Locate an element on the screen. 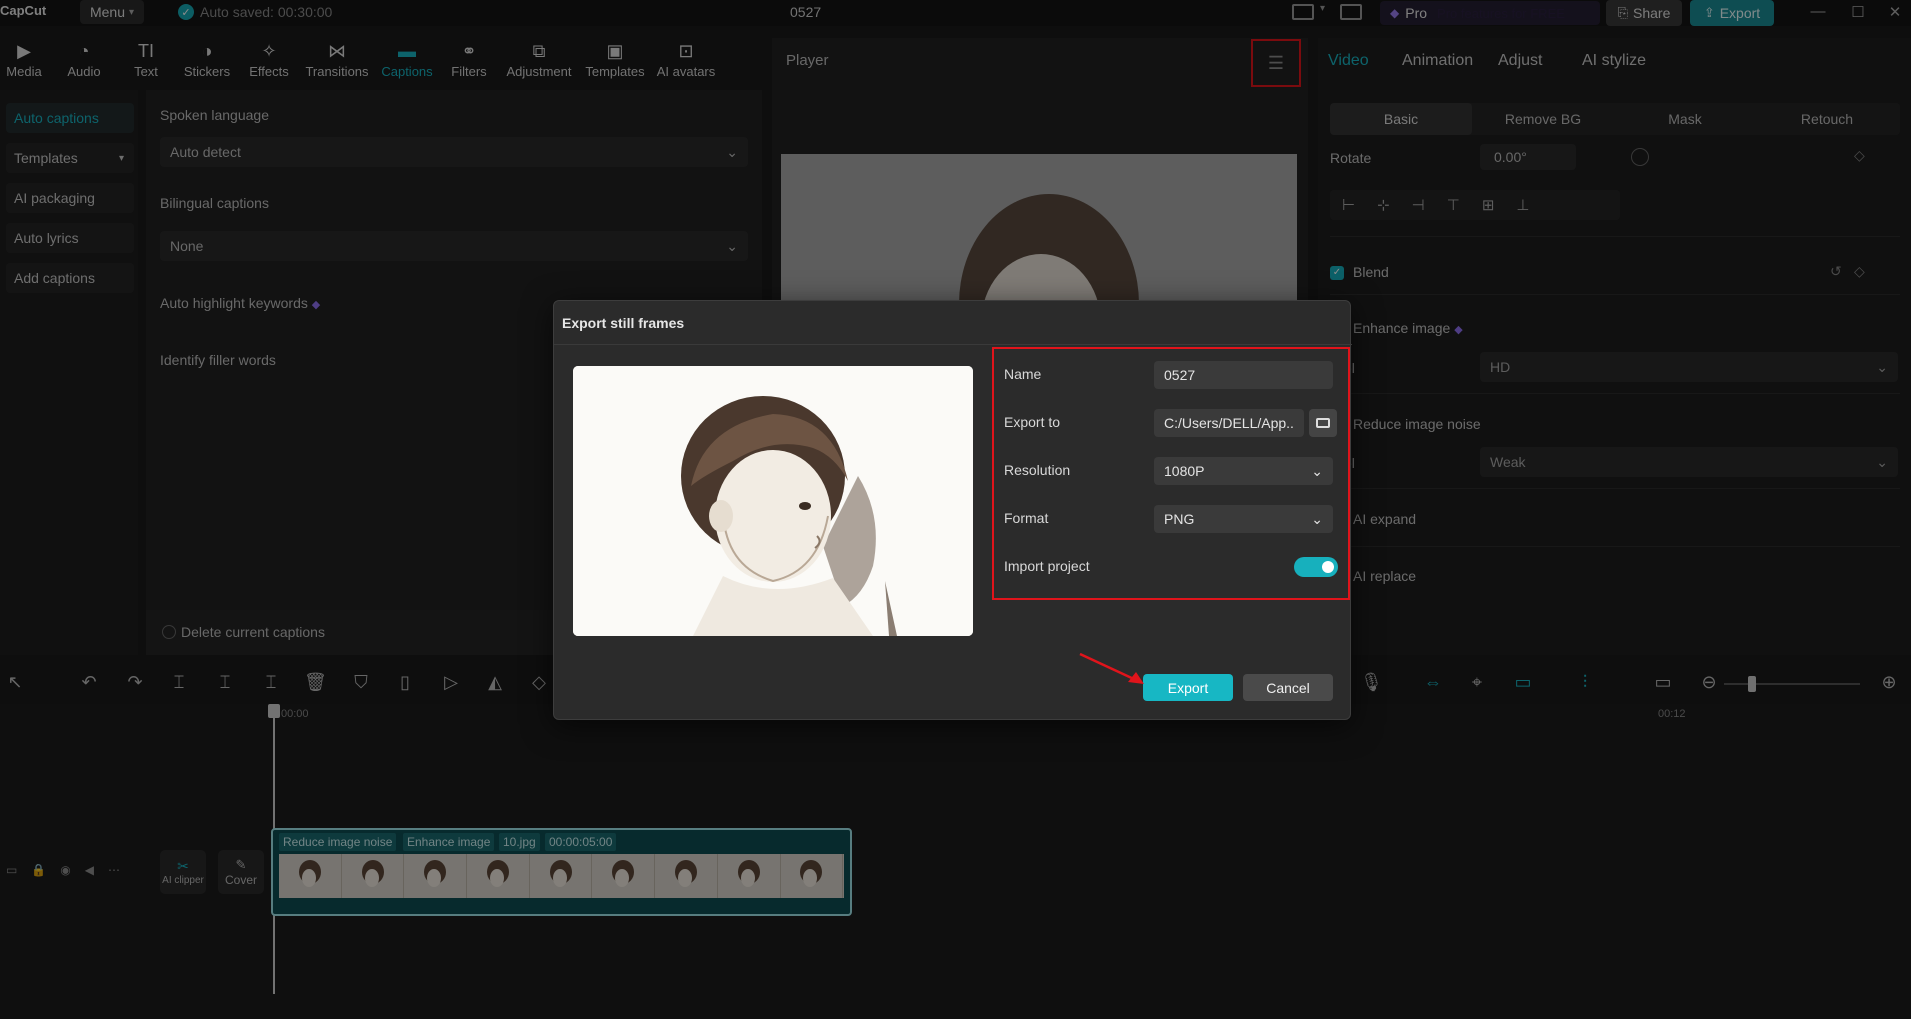  format-row: Format PNG ⌄ is located at coordinates (1169, 519).